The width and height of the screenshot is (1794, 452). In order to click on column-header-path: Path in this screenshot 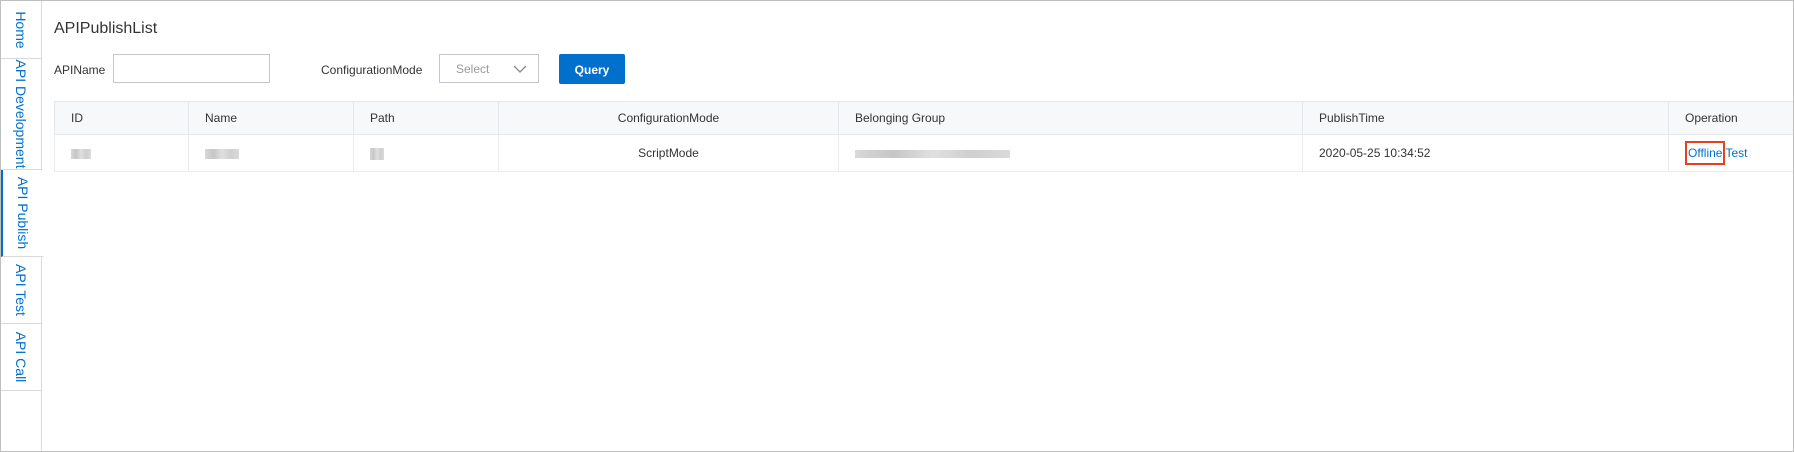, I will do `click(426, 118)`.